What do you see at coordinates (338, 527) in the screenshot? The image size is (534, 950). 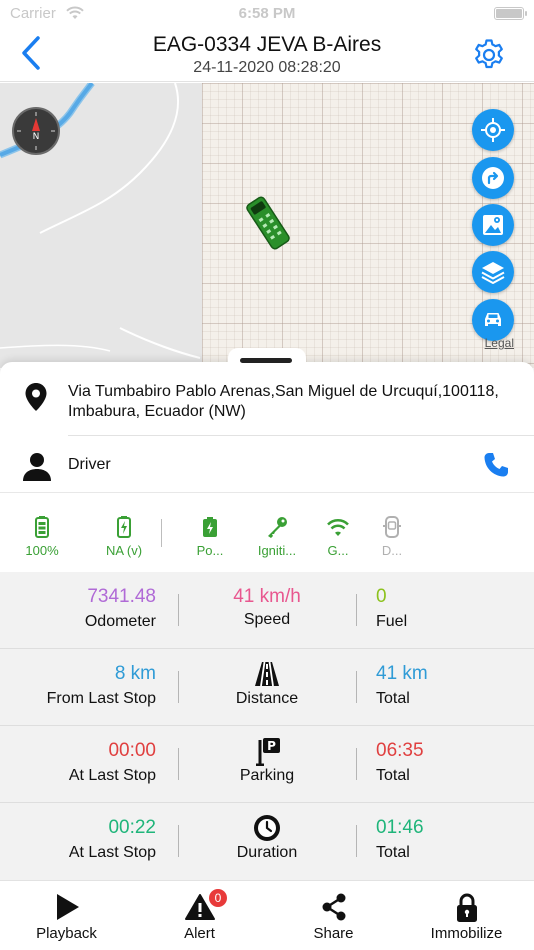 I see `gps-signal-icon` at bounding box center [338, 527].